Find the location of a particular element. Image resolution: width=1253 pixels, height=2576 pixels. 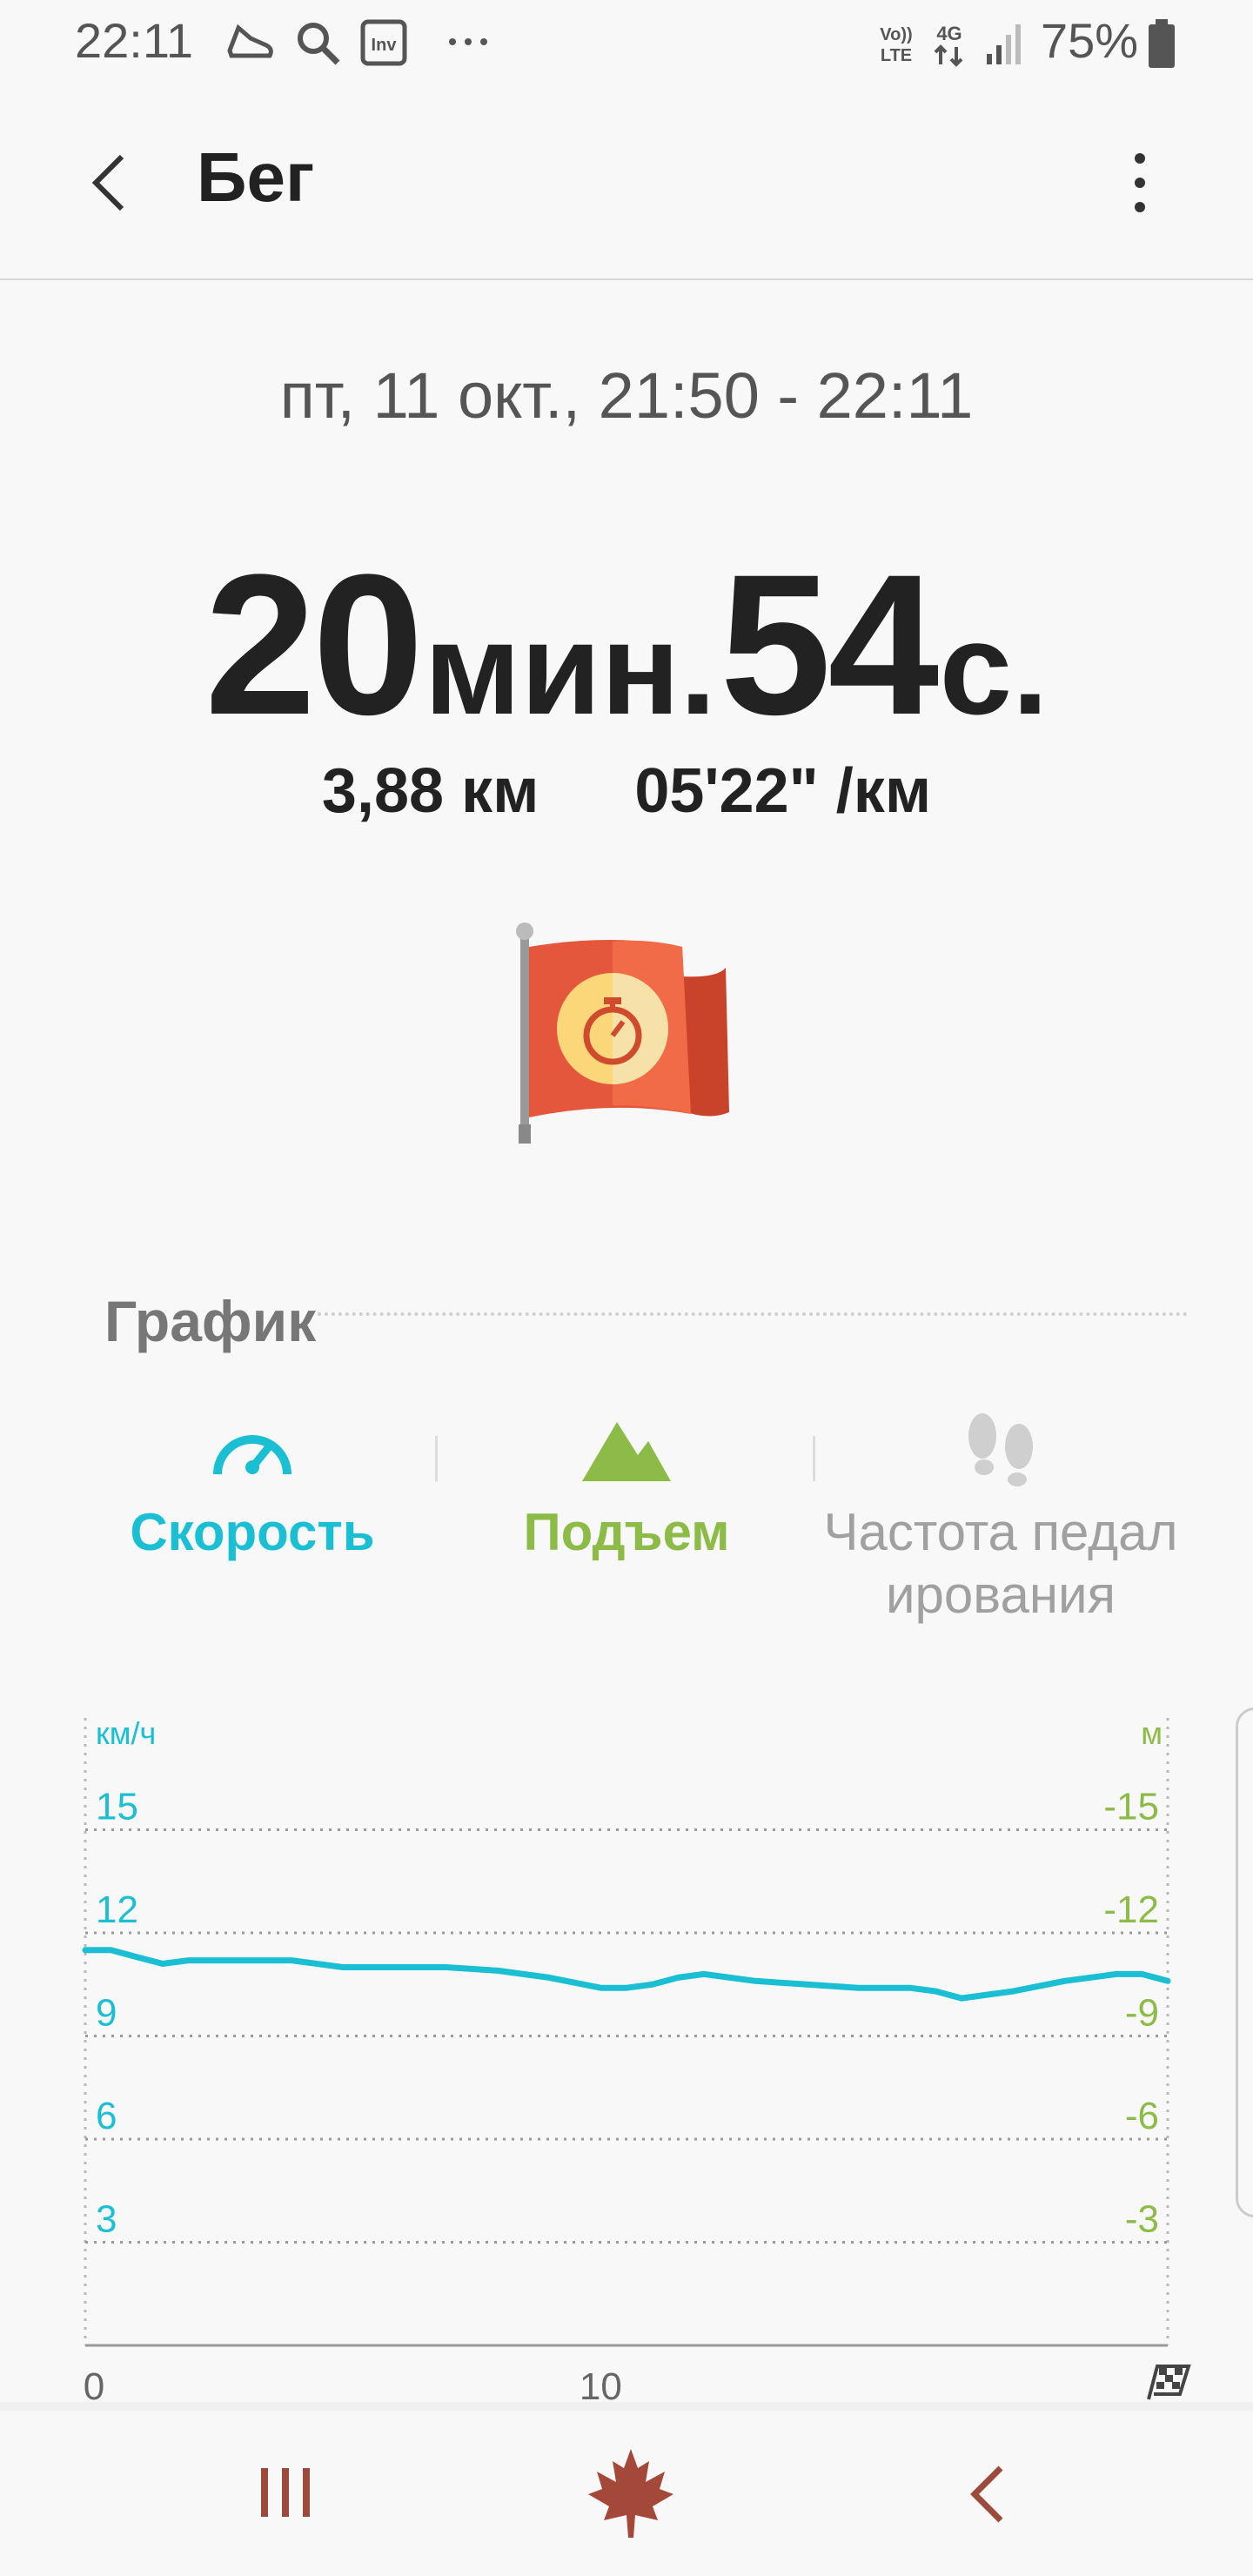

x-tick-label: 10 is located at coordinates (601, 2383).